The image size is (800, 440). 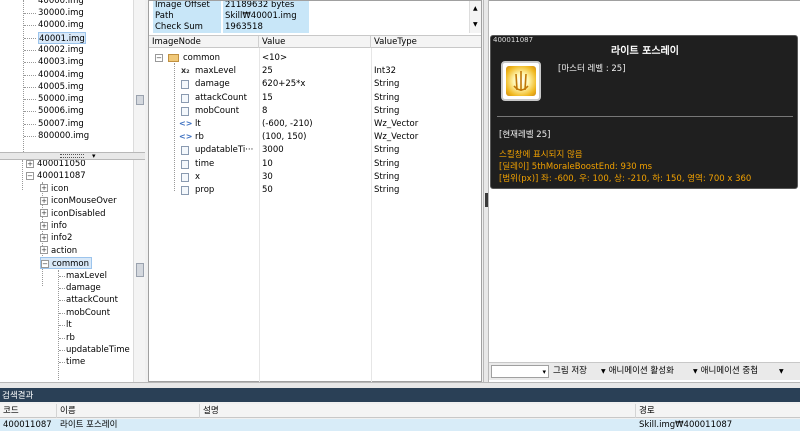 What do you see at coordinates (128, 411) in the screenshot?
I see `column-header-name: 이름` at bounding box center [128, 411].